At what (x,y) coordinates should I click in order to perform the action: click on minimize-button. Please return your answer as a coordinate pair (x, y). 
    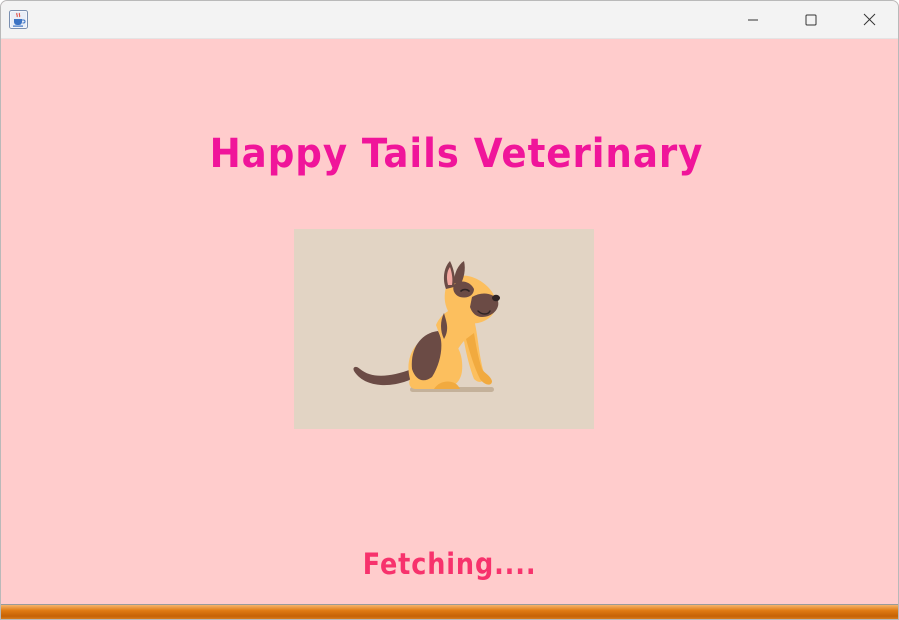
    Looking at the image, I should click on (753, 19).